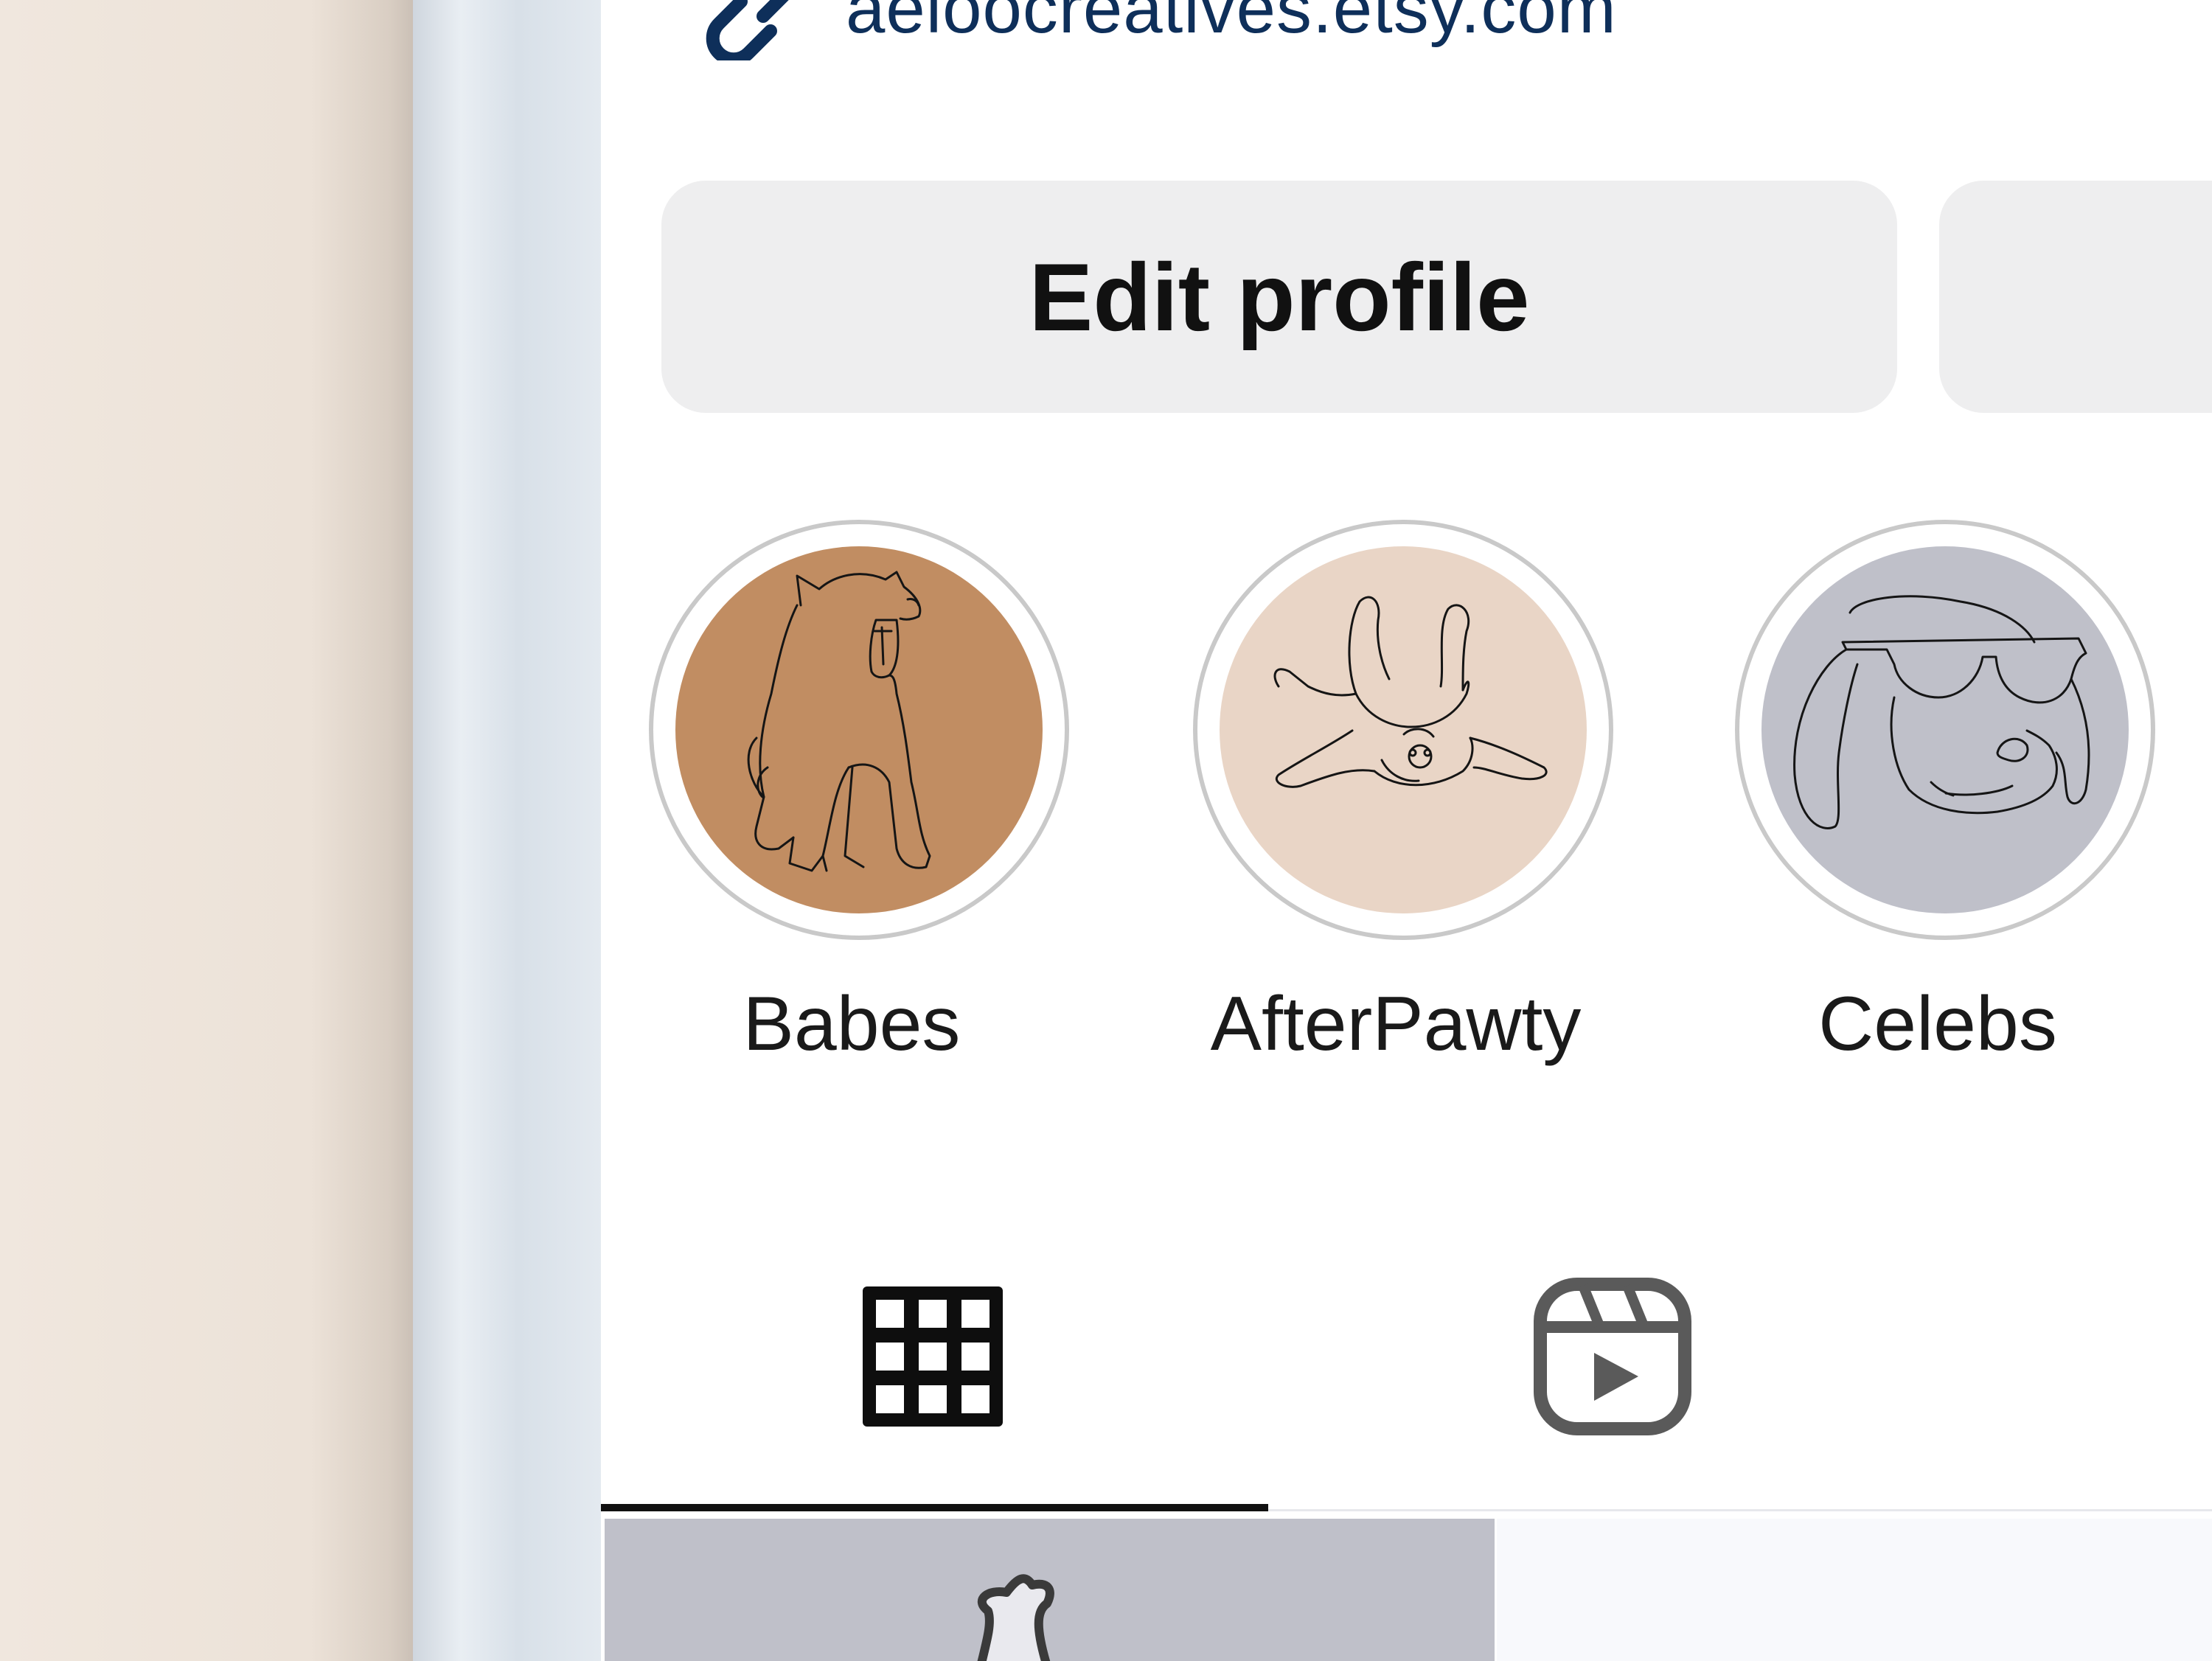 The image size is (2212, 1661). I want to click on highlight-cover-celebs, so click(1945, 729).